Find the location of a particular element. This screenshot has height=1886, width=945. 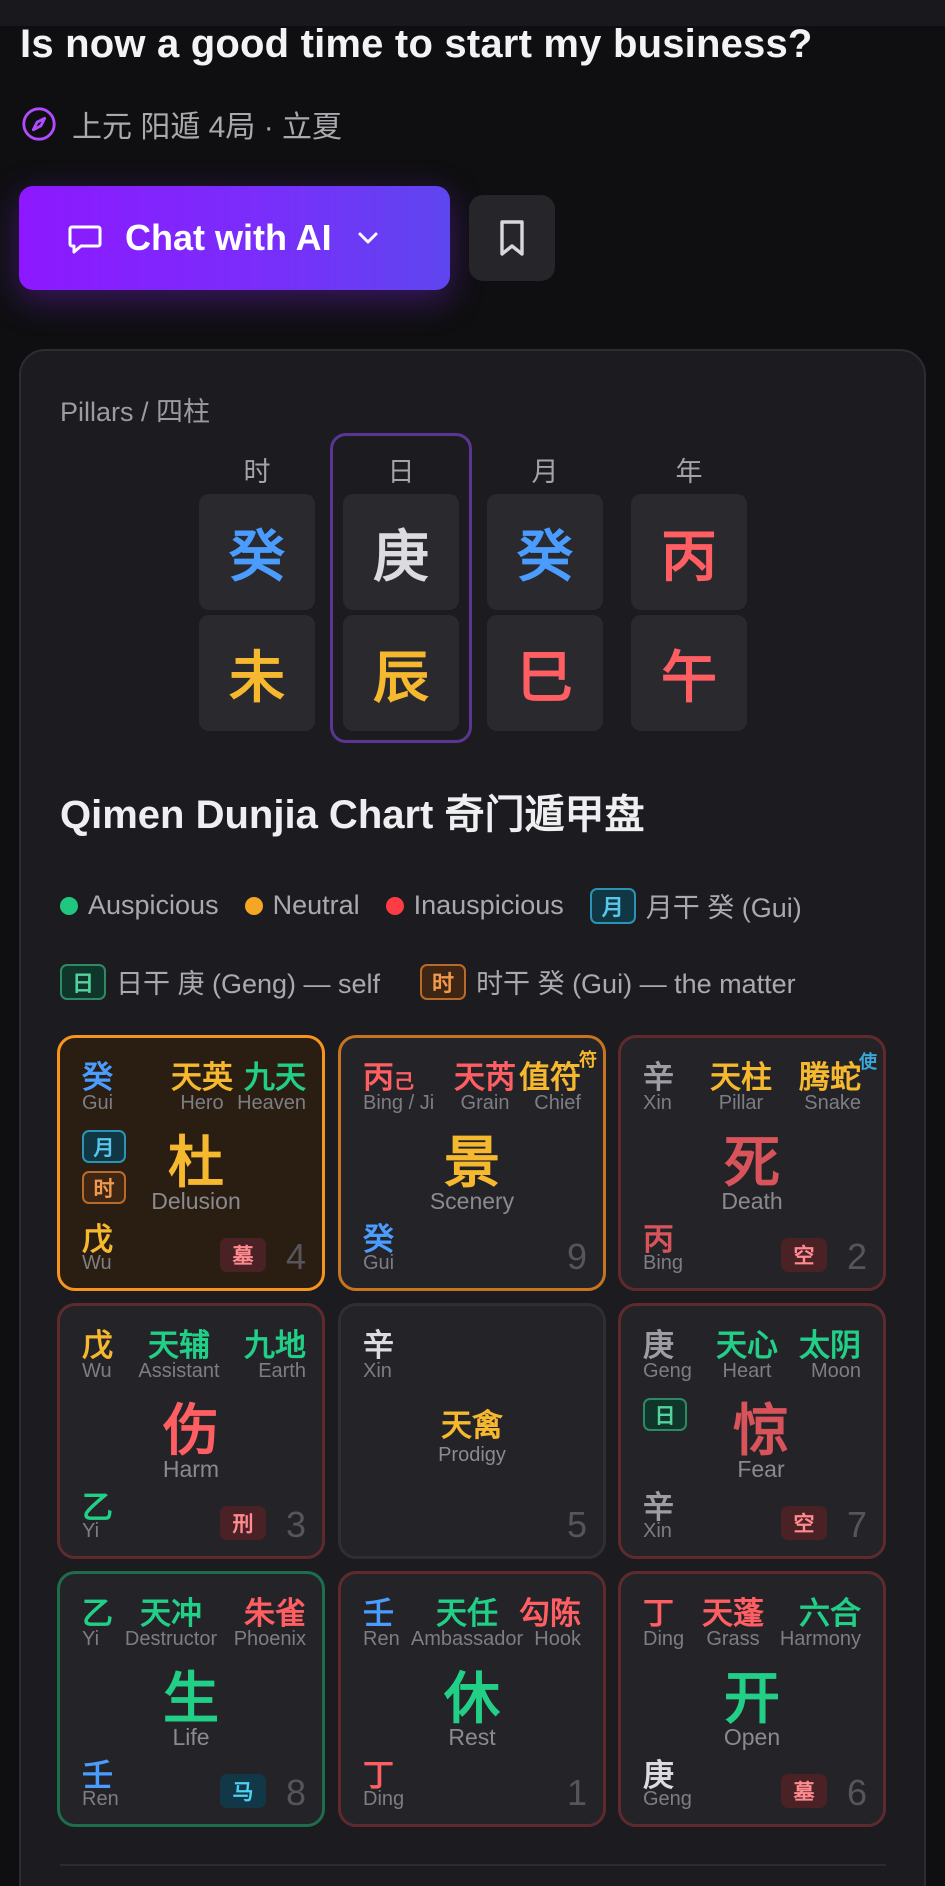

card-divider is located at coordinates (473, 1865).